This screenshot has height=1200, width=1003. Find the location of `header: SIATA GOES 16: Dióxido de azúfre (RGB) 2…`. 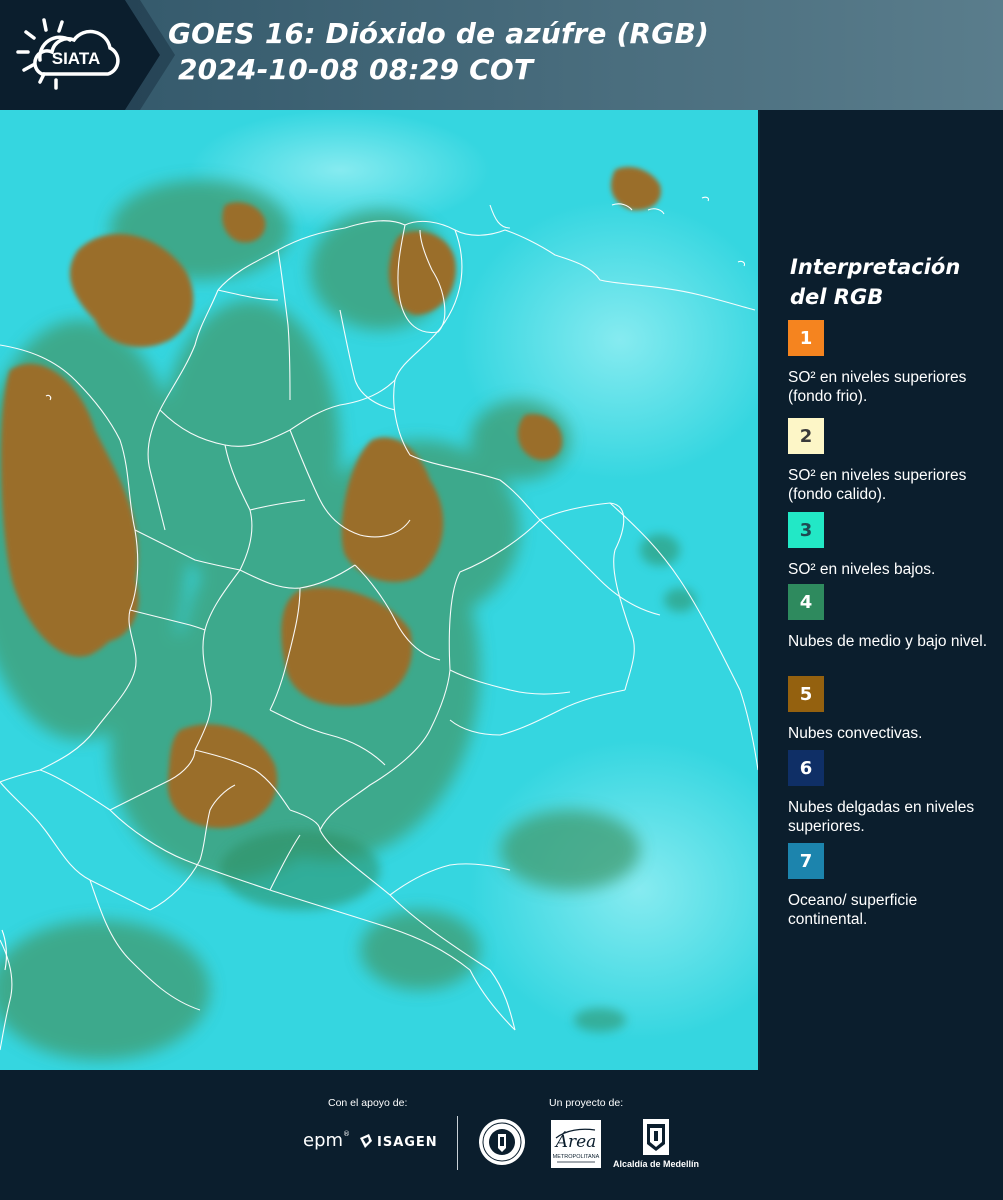

header: SIATA GOES 16: Dióxido de azúfre (RGB) 2… is located at coordinates (501, 55).